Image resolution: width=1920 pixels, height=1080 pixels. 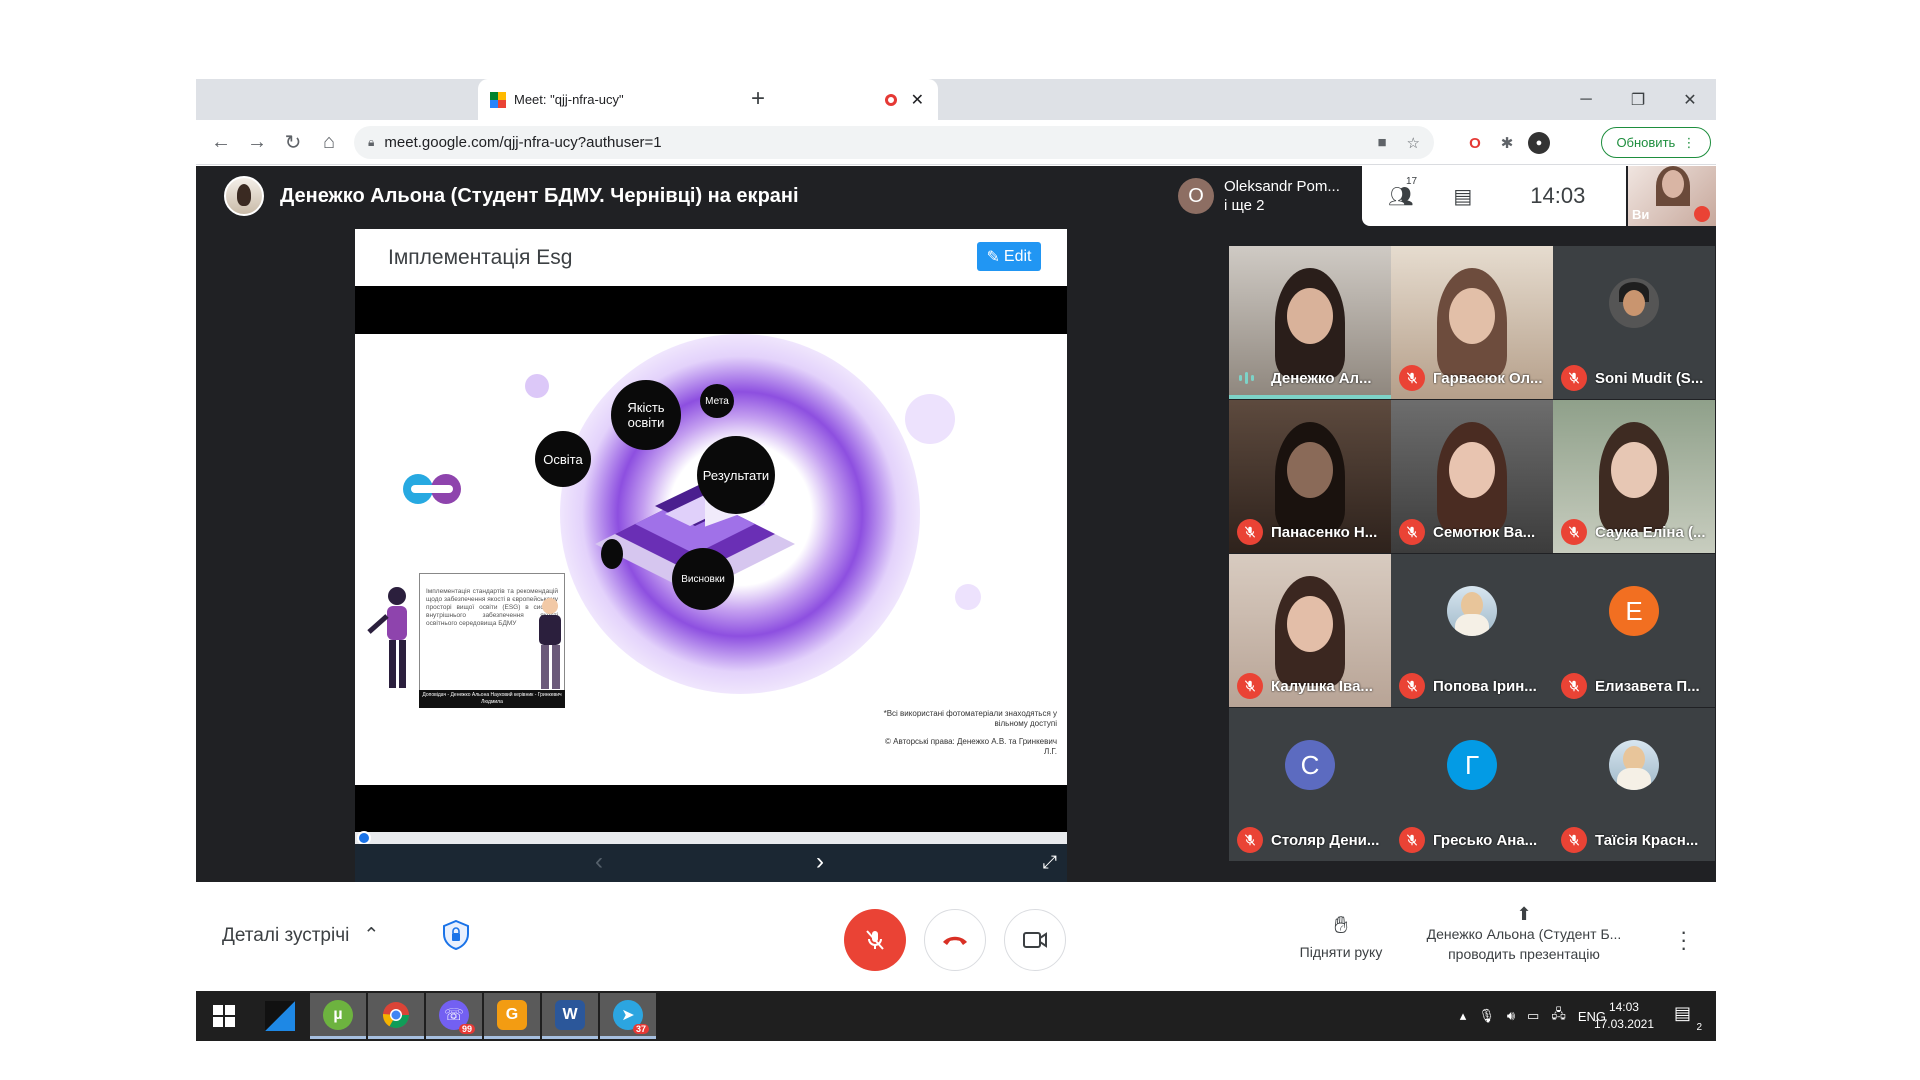 What do you see at coordinates (1413, 143) in the screenshot?
I see `bookmark-star-icon: ☆` at bounding box center [1413, 143].